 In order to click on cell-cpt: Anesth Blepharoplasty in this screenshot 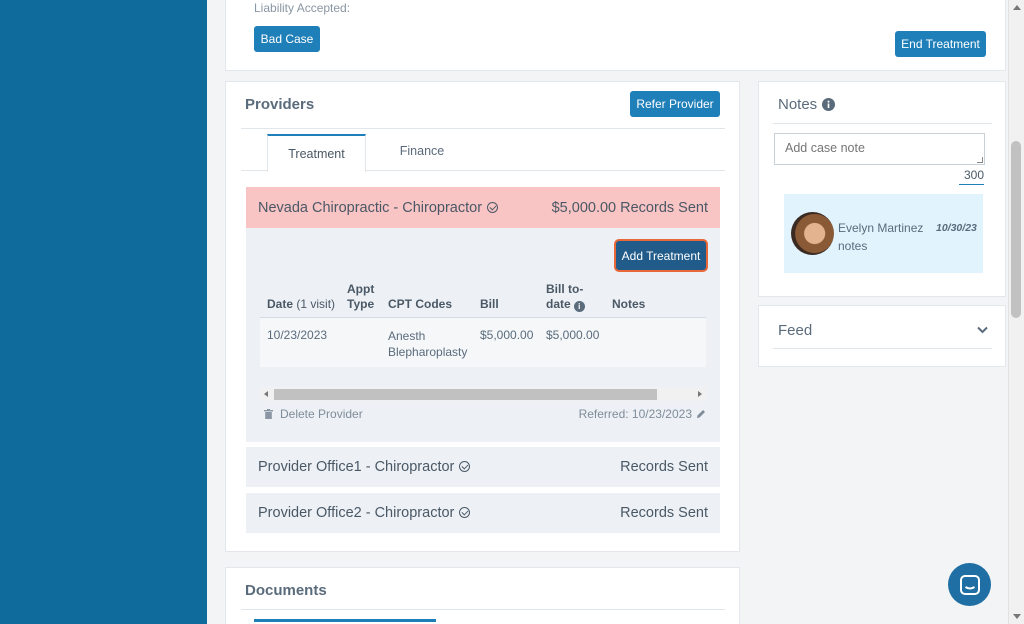, I will do `click(428, 344)`.